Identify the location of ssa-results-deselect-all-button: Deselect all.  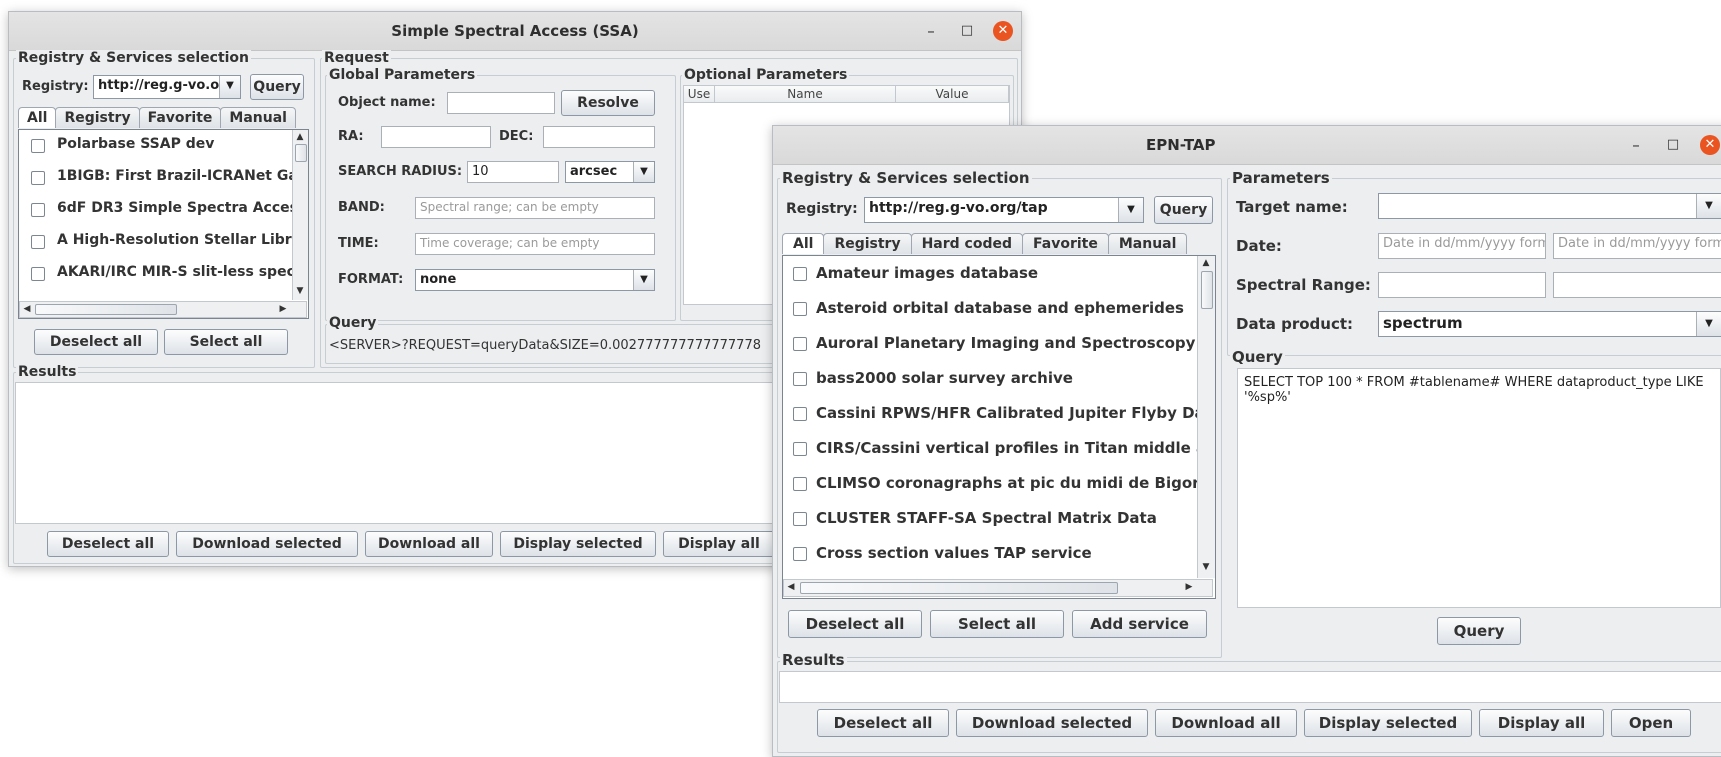
(108, 544).